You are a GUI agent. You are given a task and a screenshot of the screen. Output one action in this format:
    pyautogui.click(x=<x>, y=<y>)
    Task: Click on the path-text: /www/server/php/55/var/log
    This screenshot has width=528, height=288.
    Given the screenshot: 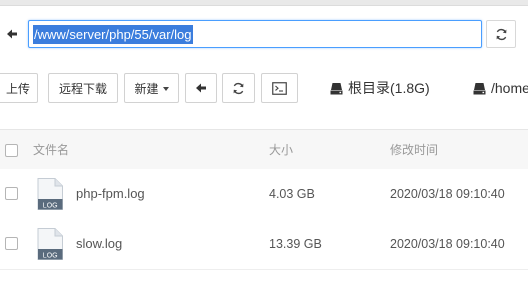 What is the action you would take?
    pyautogui.click(x=113, y=34)
    